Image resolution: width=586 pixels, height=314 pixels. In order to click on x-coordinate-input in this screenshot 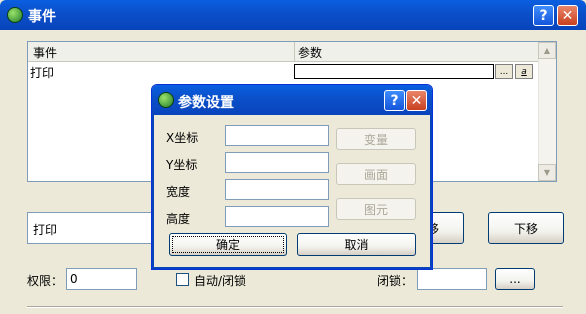, I will do `click(277, 135)`.